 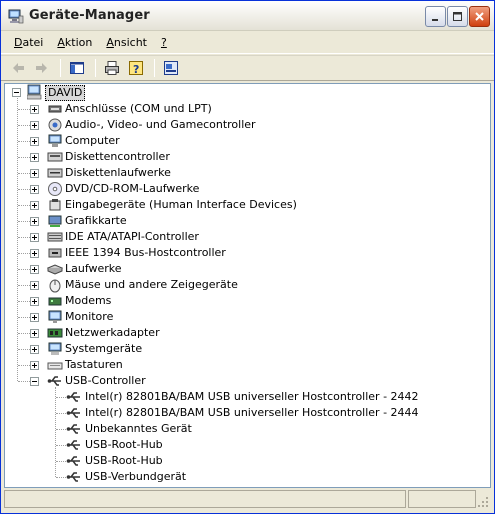 I want to click on properties-icon, so click(x=171, y=68).